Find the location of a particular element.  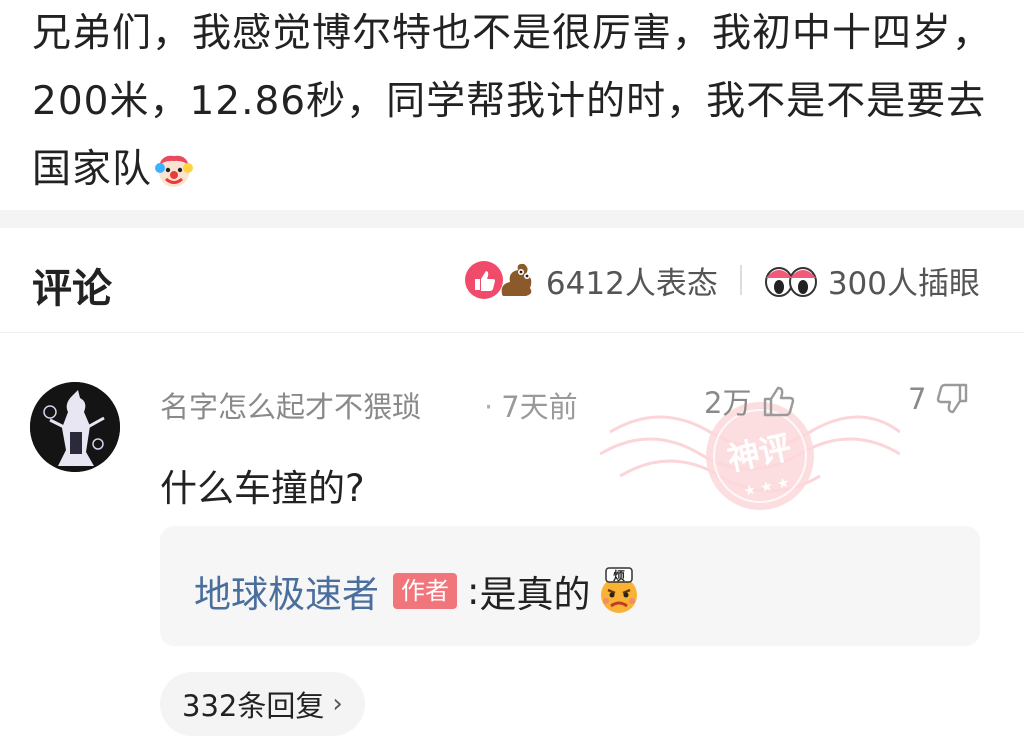

section-divider is located at coordinates (512, 219).